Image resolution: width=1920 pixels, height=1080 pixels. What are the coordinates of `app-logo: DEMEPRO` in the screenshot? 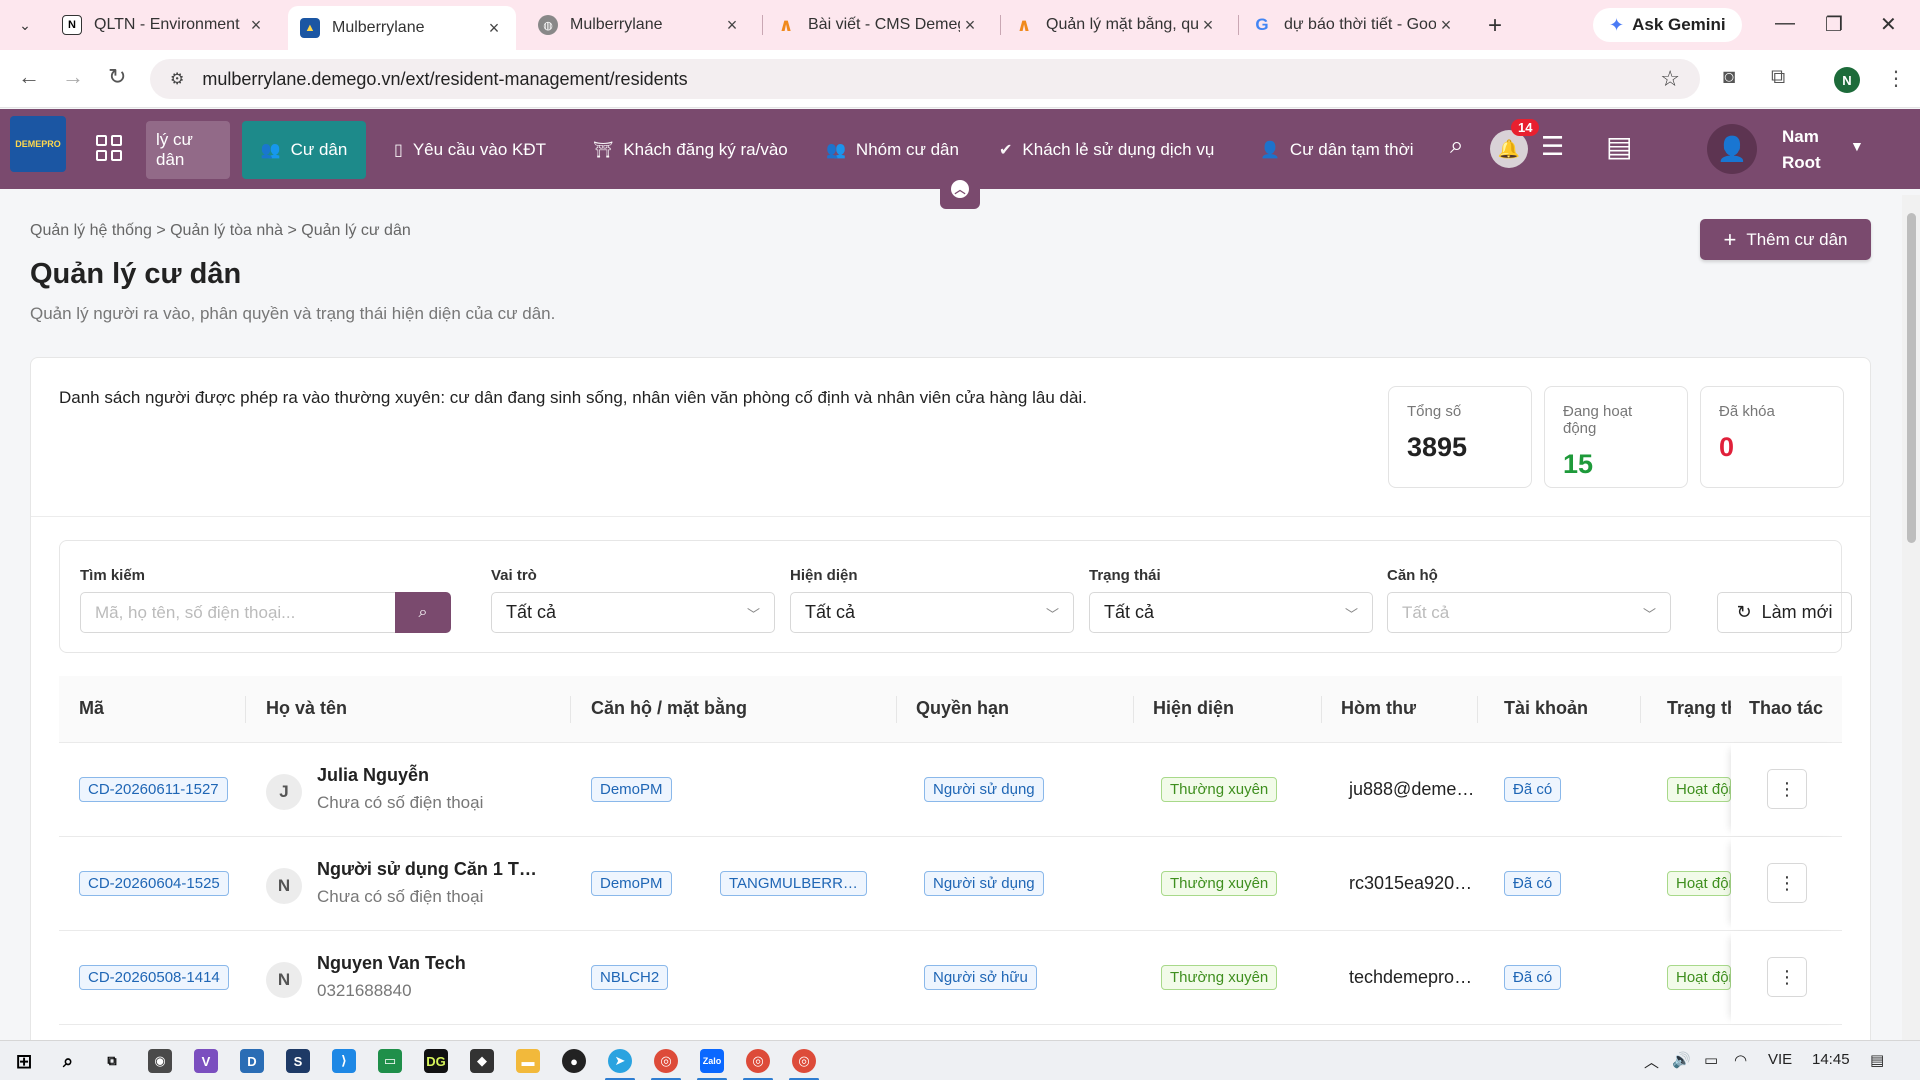 It's located at (38, 144).